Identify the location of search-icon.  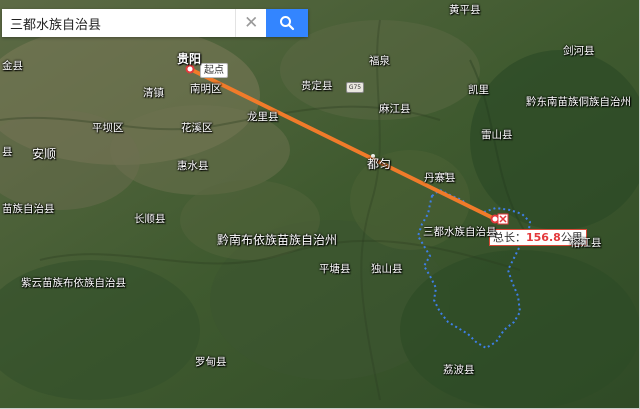
(287, 23).